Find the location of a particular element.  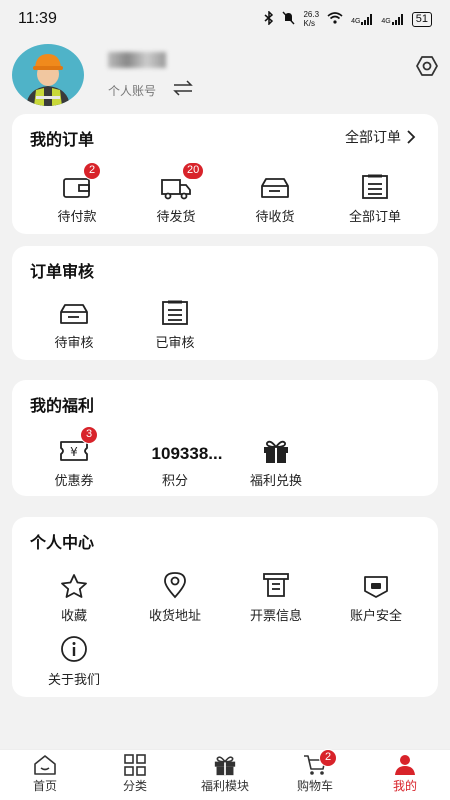

review-item-label: 待审核 is located at coordinates (74, 342).